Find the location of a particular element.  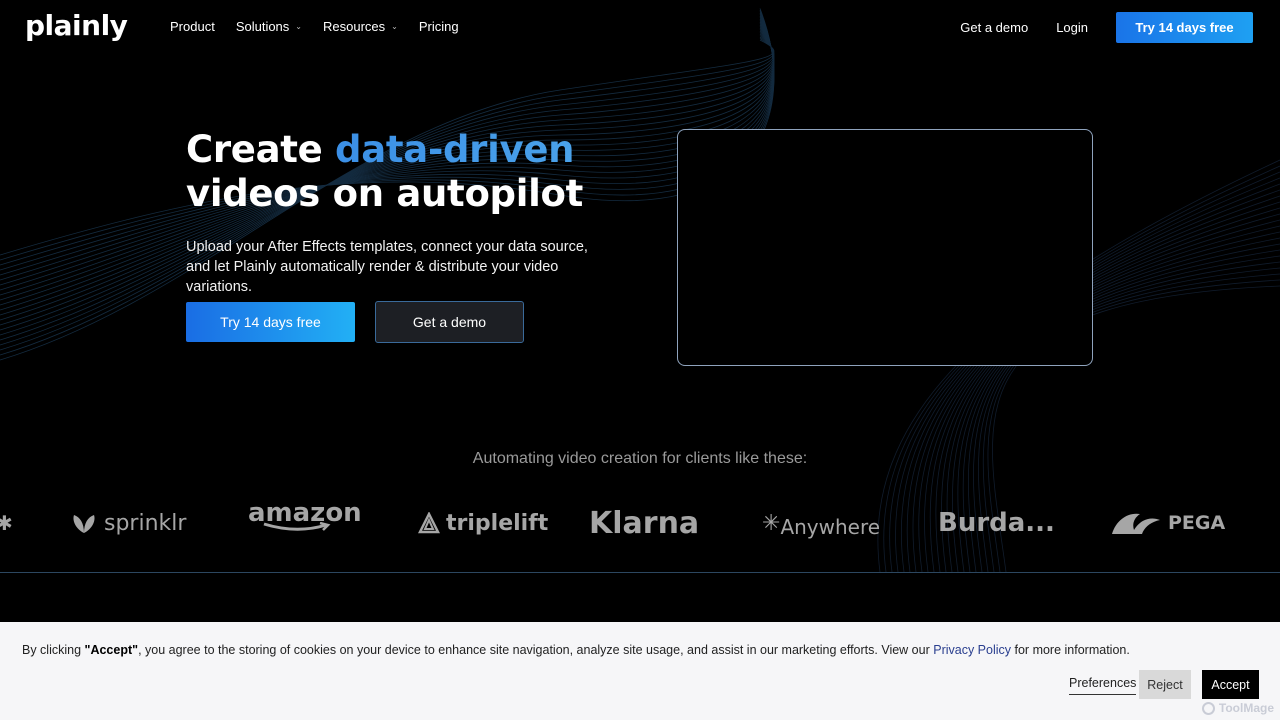

cookie-preferences-button: Preferences is located at coordinates (1103, 685).